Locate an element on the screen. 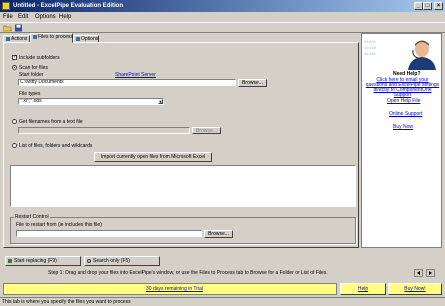  file-list-textarea is located at coordinates (183, 186).